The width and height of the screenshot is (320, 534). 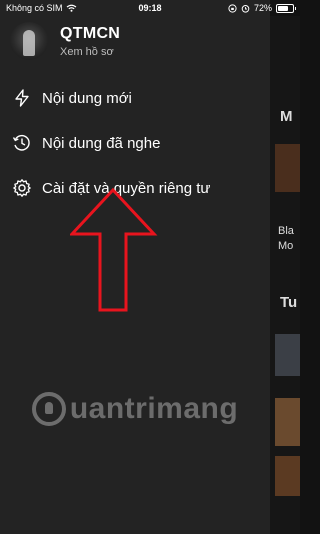 What do you see at coordinates (90, 52) in the screenshot?
I see `view-profile-link: Xem hồ sơ` at bounding box center [90, 52].